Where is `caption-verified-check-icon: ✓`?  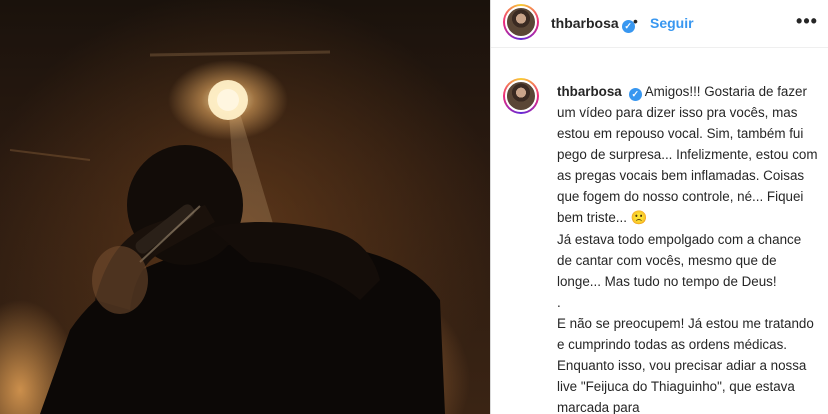
caption-verified-check-icon: ✓ is located at coordinates (635, 94).